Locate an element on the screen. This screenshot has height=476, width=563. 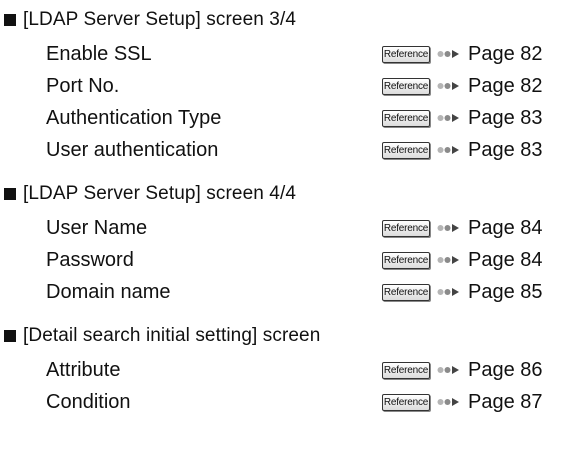
page-number: Page 87 is located at coordinates (505, 402).